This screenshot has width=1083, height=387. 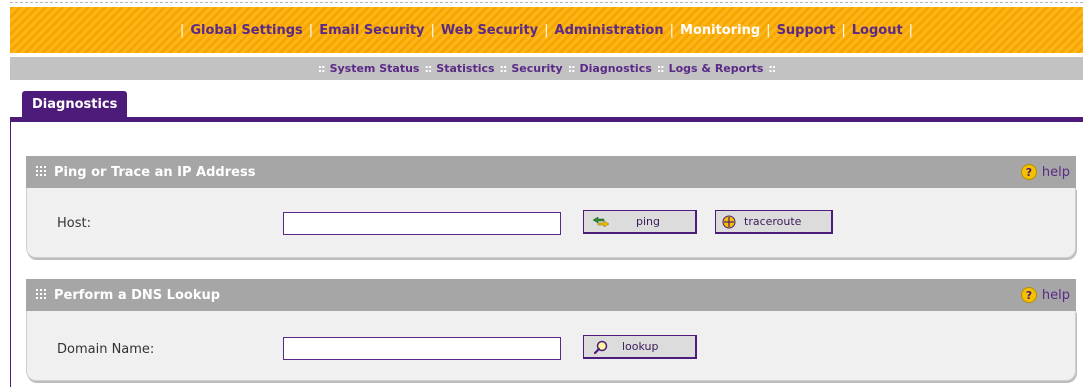 What do you see at coordinates (371, 30) in the screenshot?
I see `nav-email-security: Email Security` at bounding box center [371, 30].